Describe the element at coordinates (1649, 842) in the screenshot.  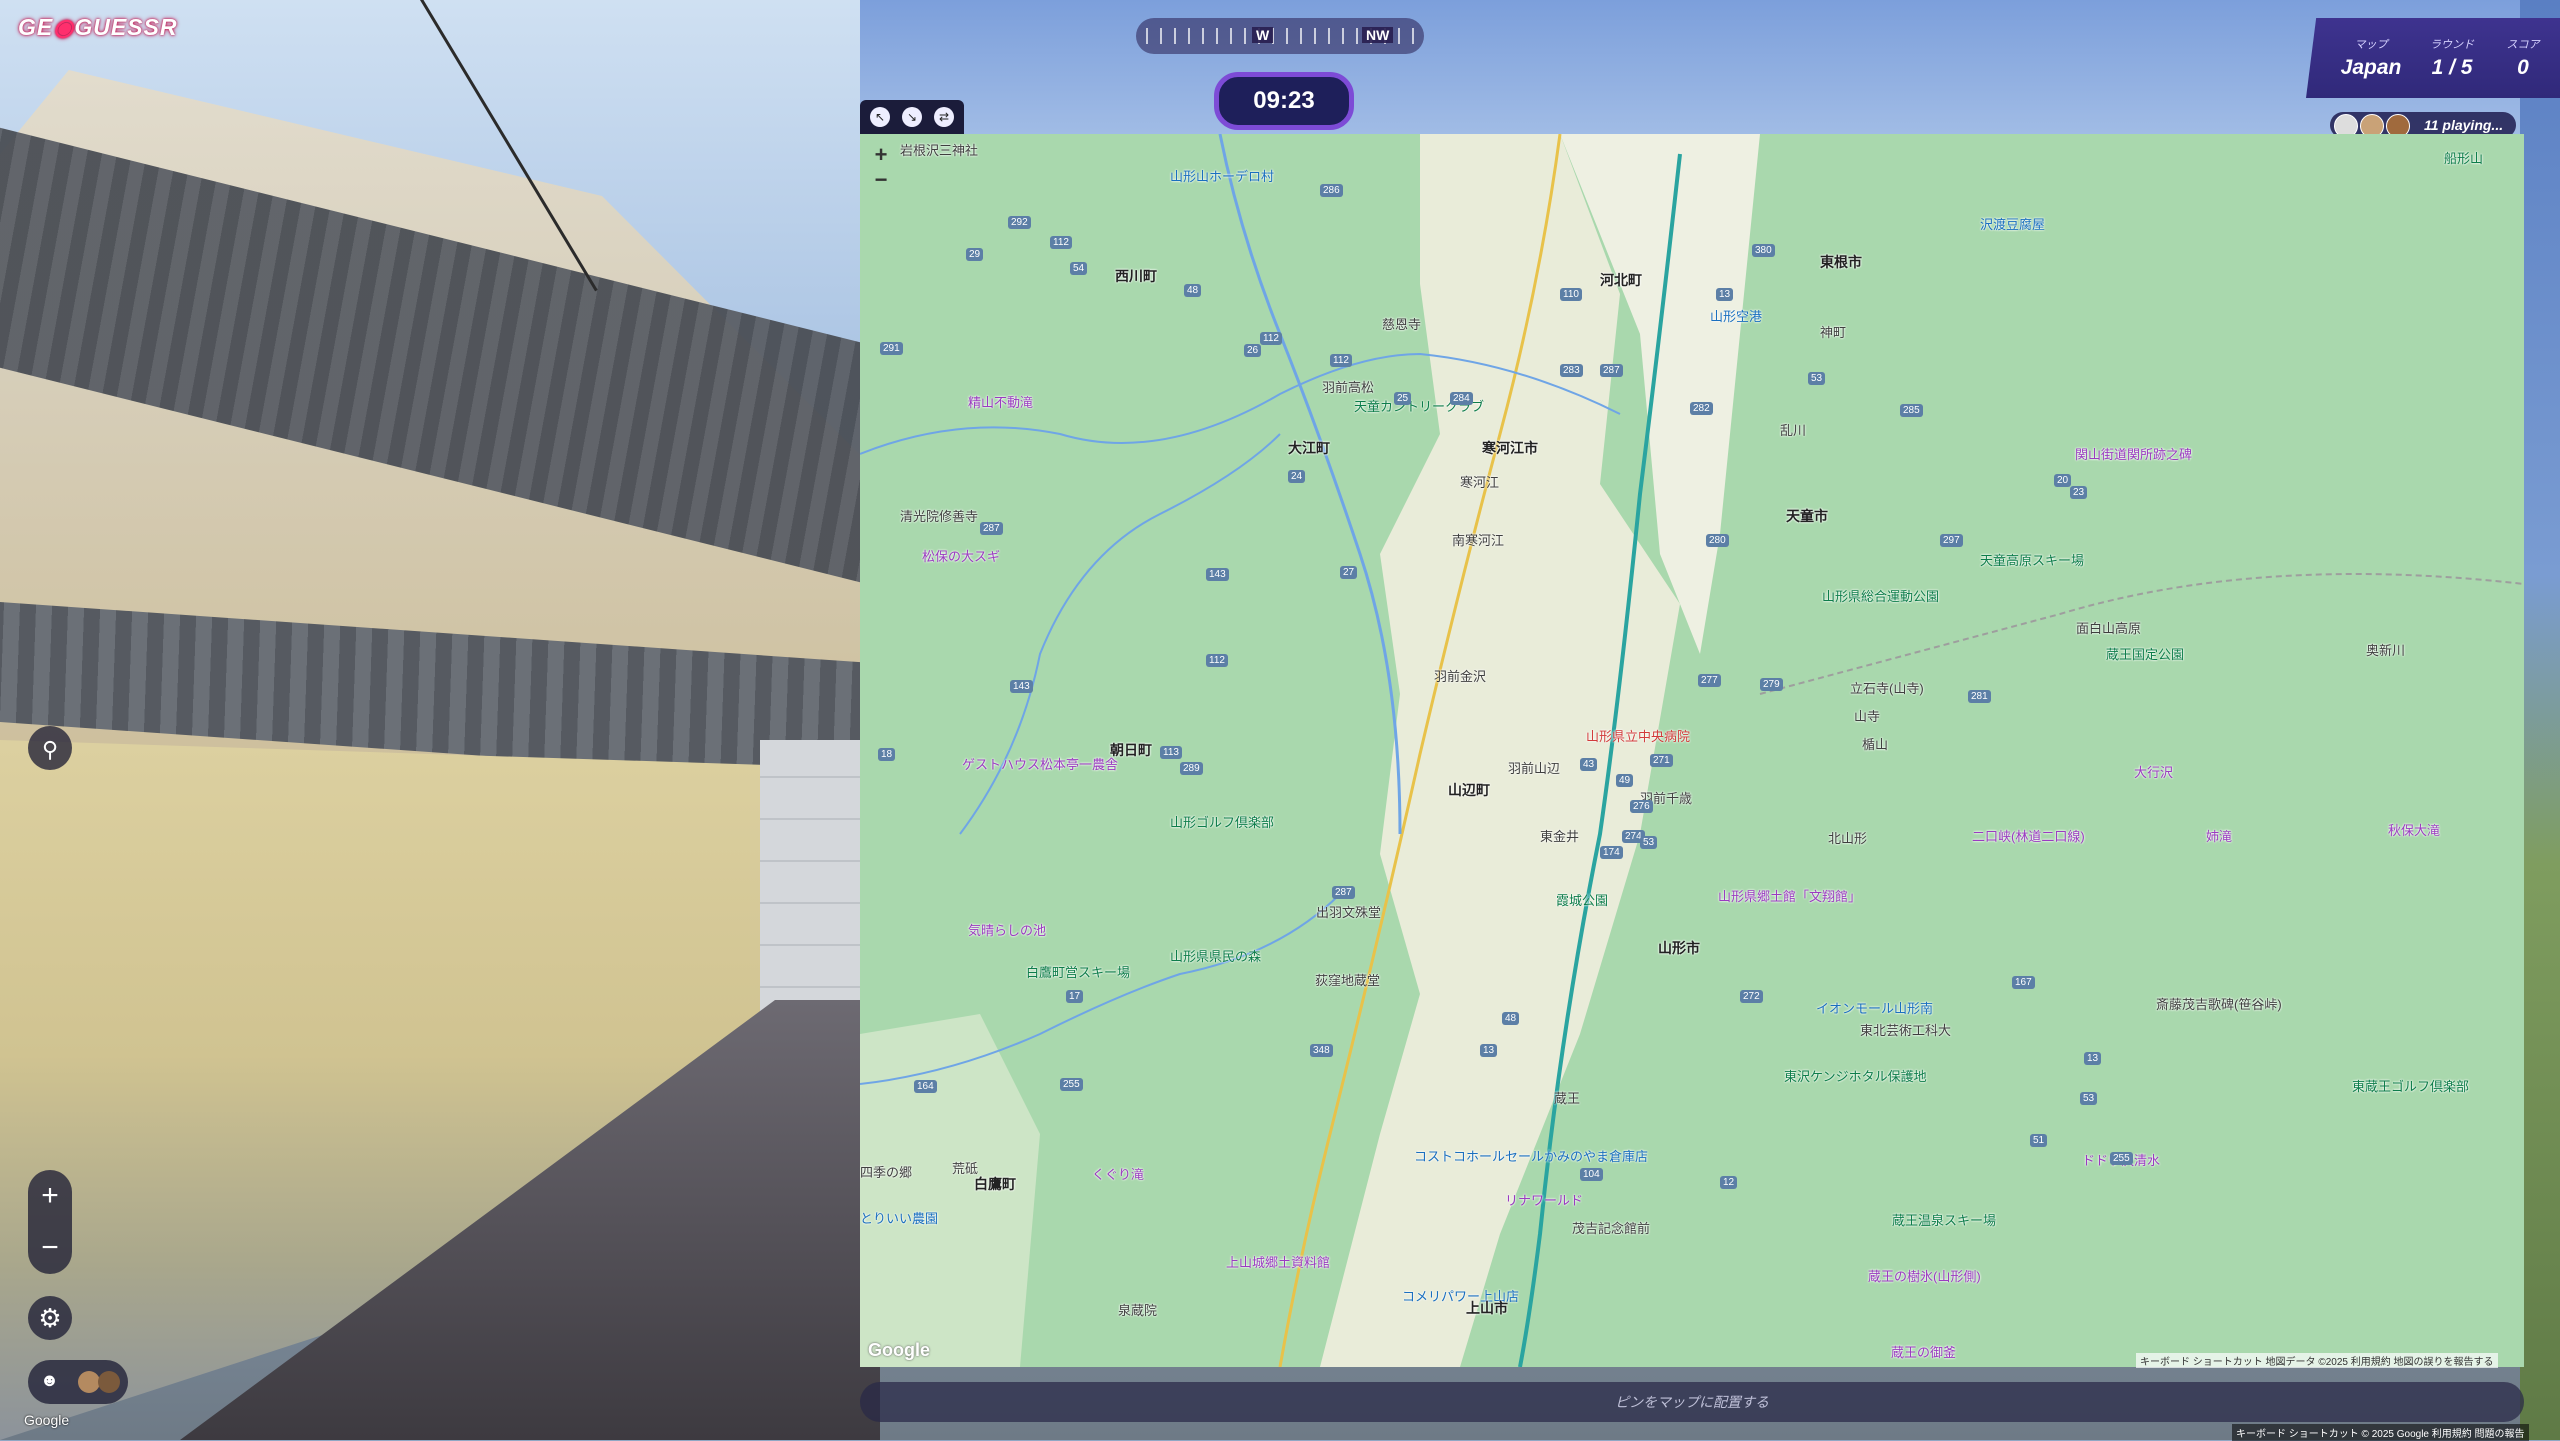
I see `route-shield: 53` at that location.